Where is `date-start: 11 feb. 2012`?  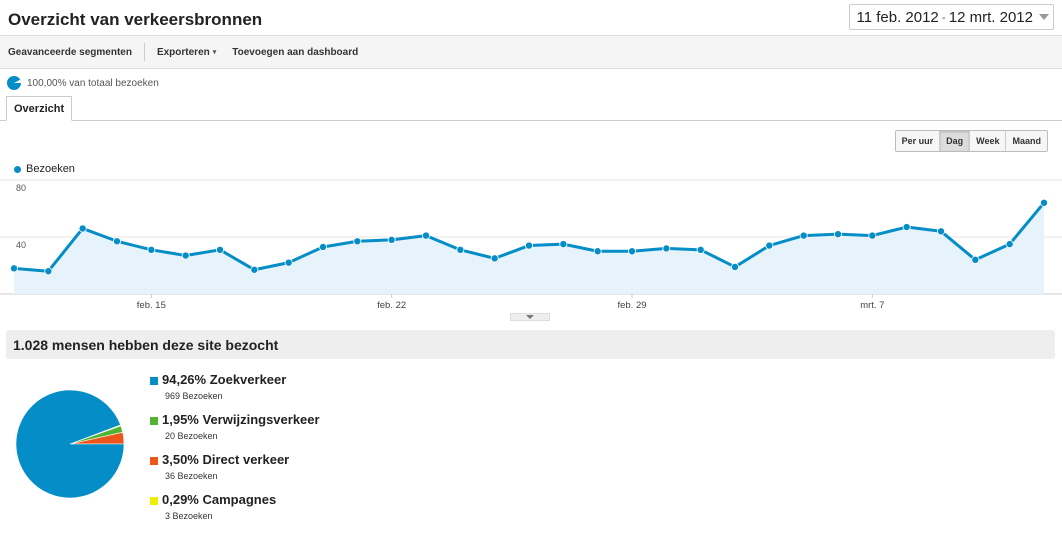
date-start: 11 feb. 2012 is located at coordinates (897, 17).